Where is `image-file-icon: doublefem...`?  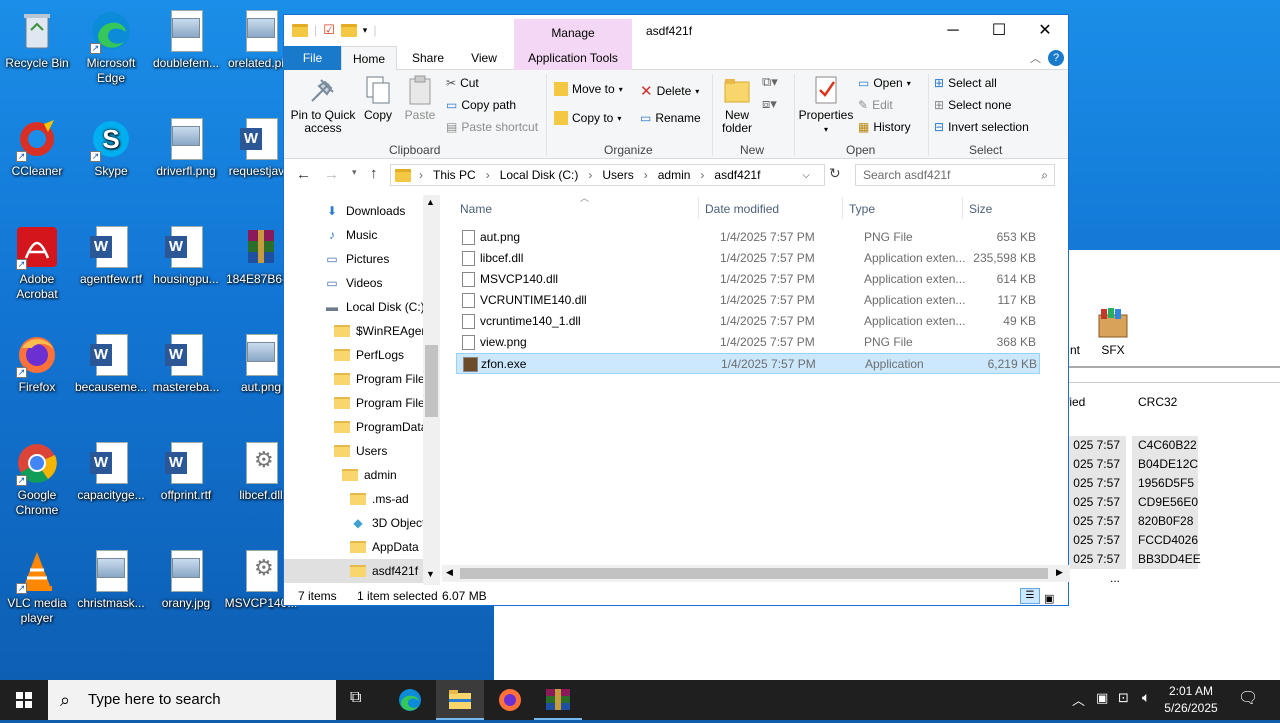
image-file-icon: doublefem... is located at coordinates (186, 39).